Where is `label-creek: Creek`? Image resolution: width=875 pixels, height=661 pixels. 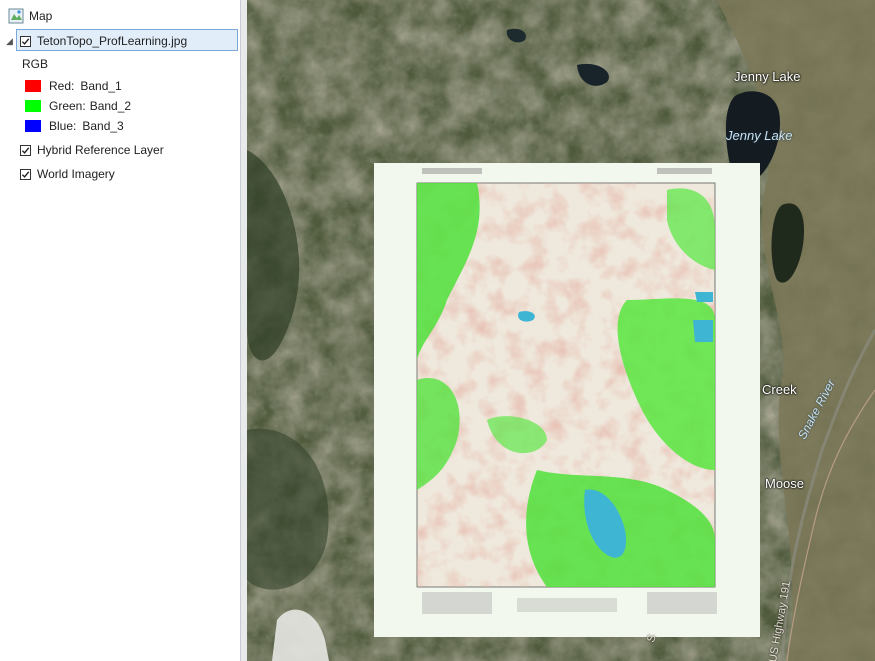 label-creek: Creek is located at coordinates (779, 389).